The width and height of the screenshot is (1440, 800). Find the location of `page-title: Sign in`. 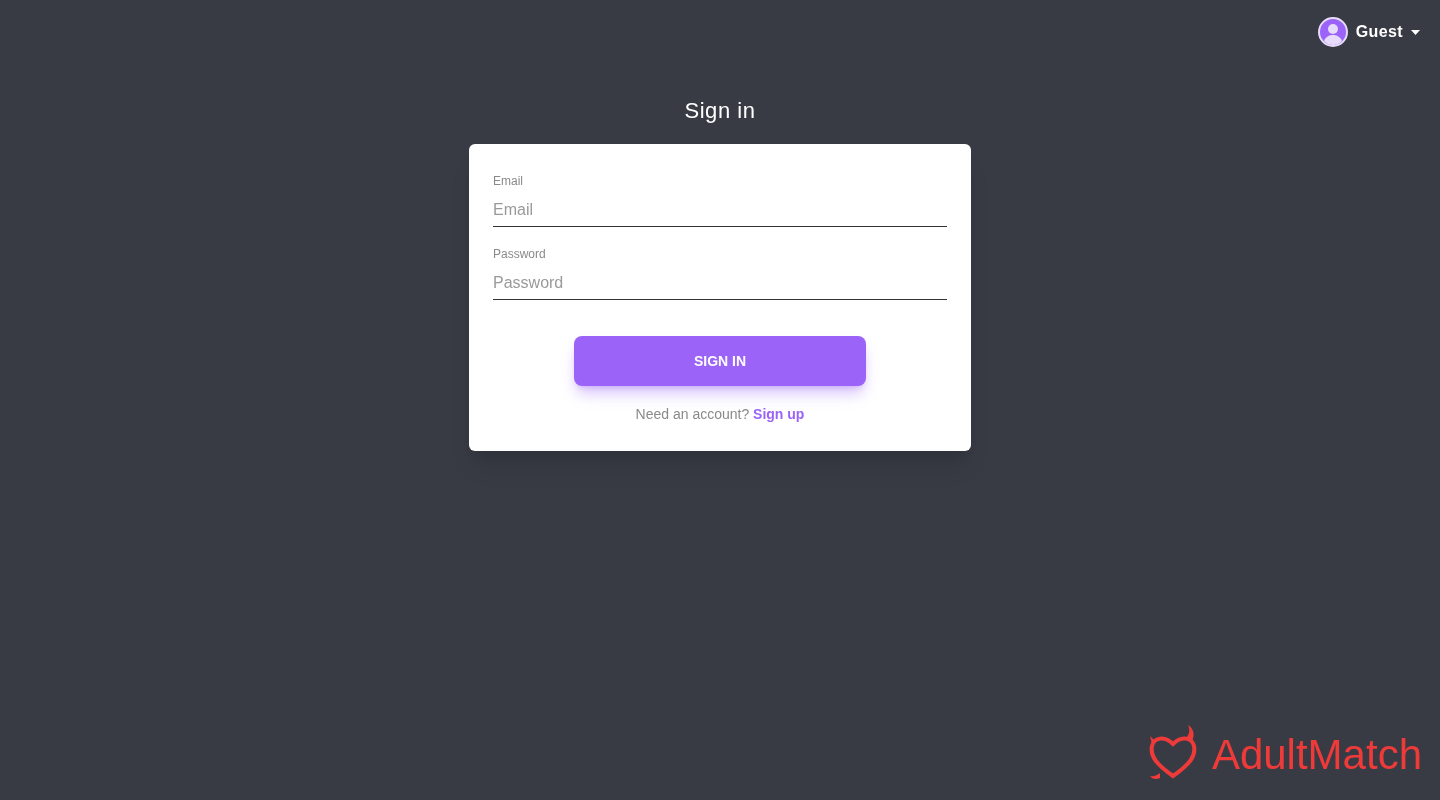

page-title: Sign in is located at coordinates (720, 111).